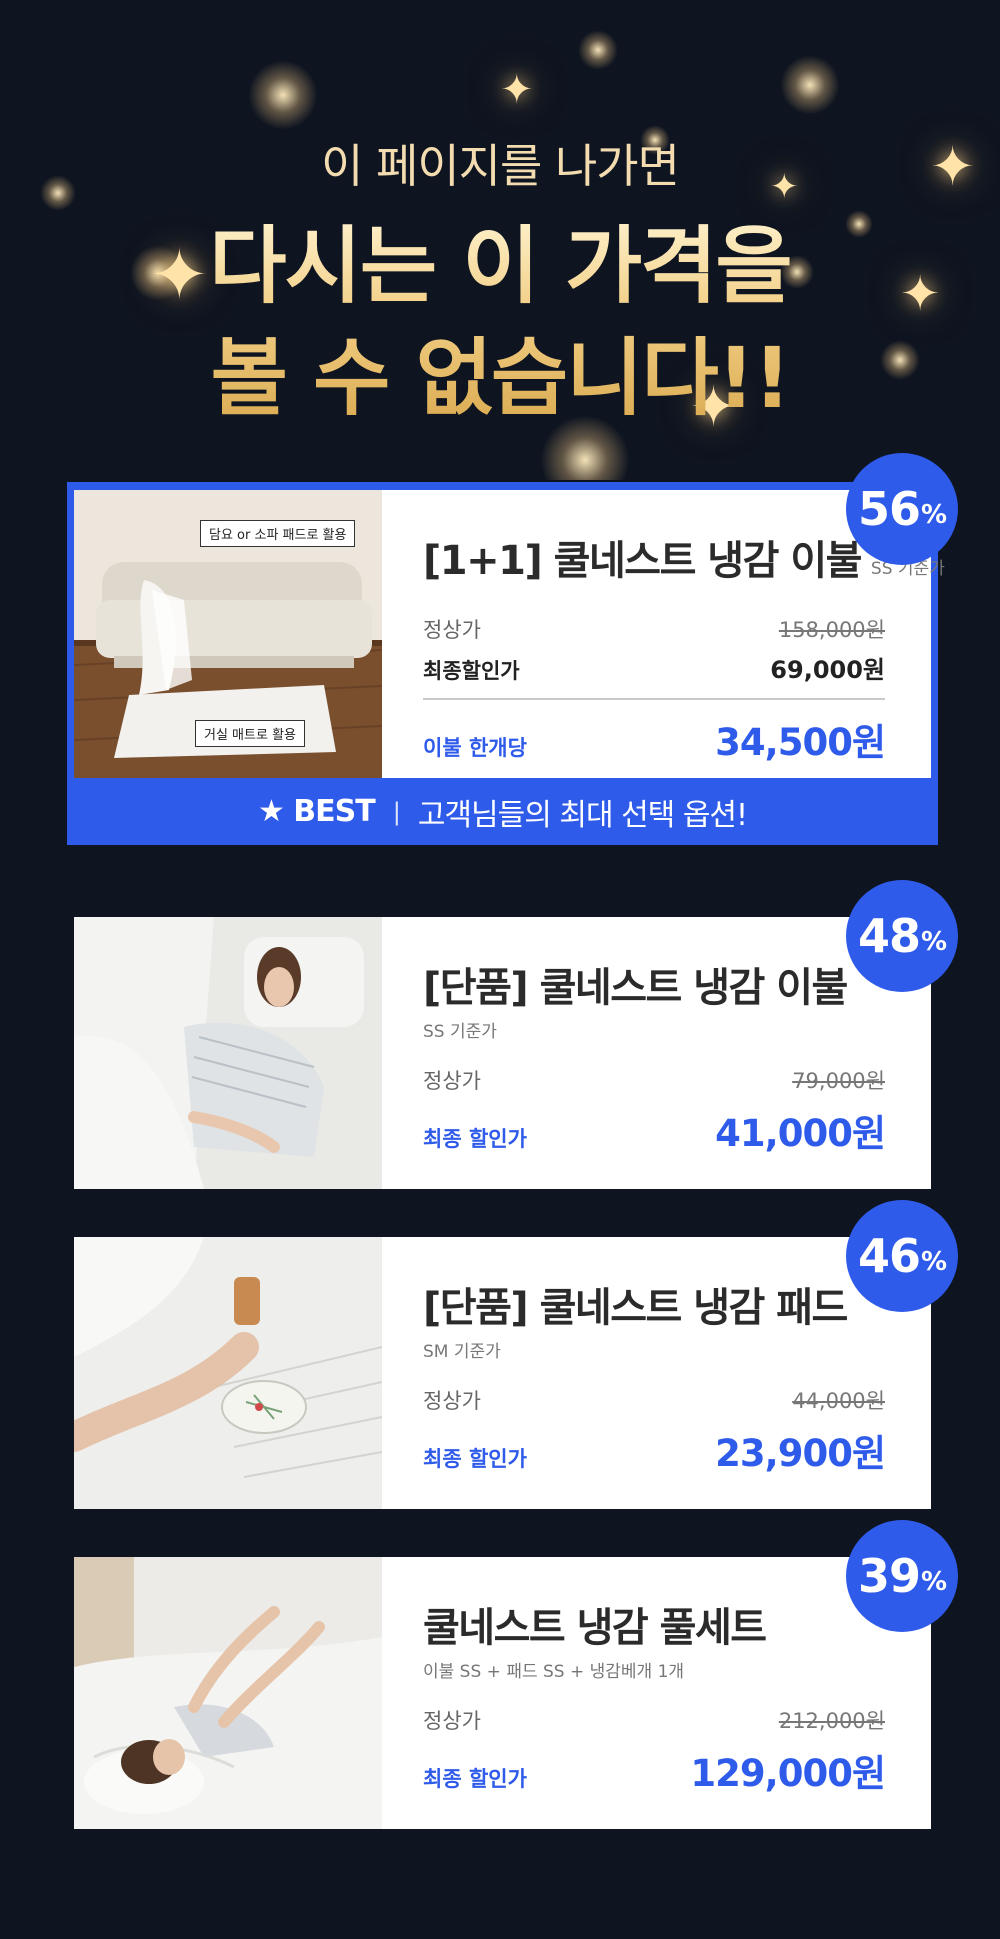 Image resolution: width=1000 pixels, height=1939 pixels. Describe the element at coordinates (889, 936) in the screenshot. I see `discount-value: 48` at that location.